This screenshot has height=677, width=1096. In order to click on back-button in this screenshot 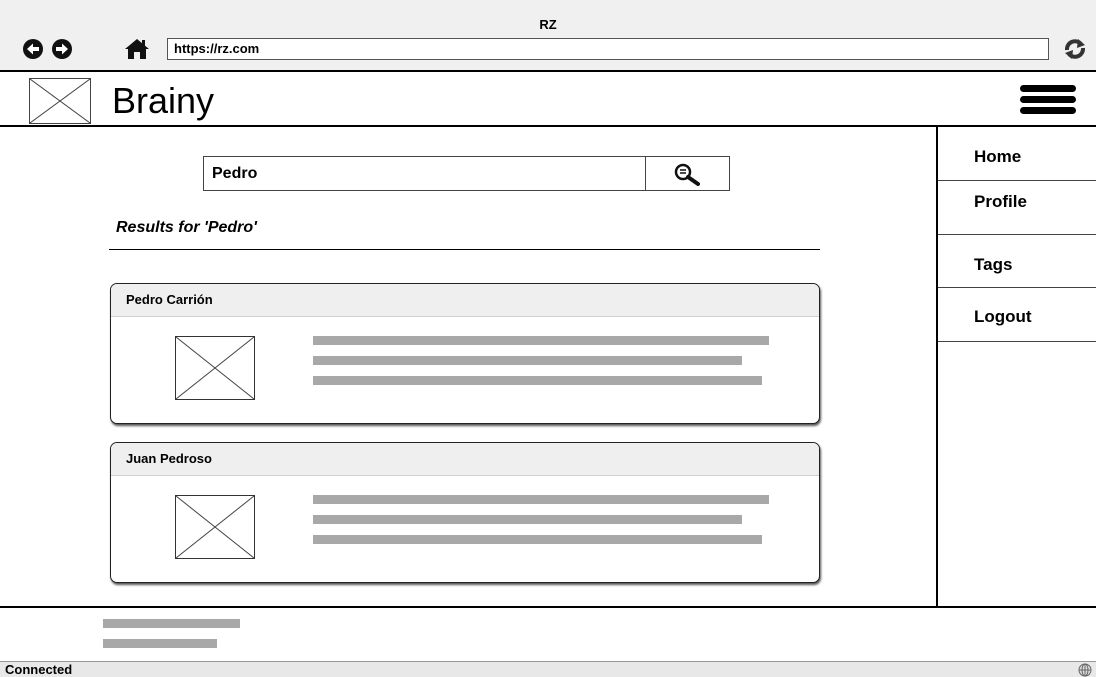, I will do `click(33, 49)`.